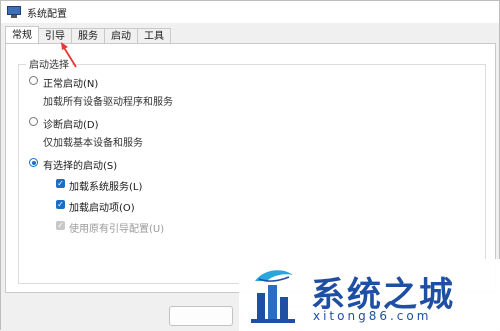 The width and height of the screenshot is (500, 331). Describe the element at coordinates (33, 121) in the screenshot. I see `diagnostic-startup-radio` at that location.